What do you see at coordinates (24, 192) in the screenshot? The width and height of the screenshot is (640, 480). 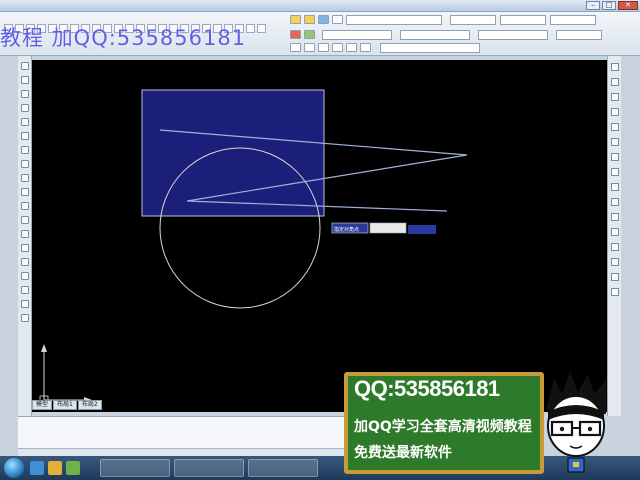 I see `ellipse-icon` at bounding box center [24, 192].